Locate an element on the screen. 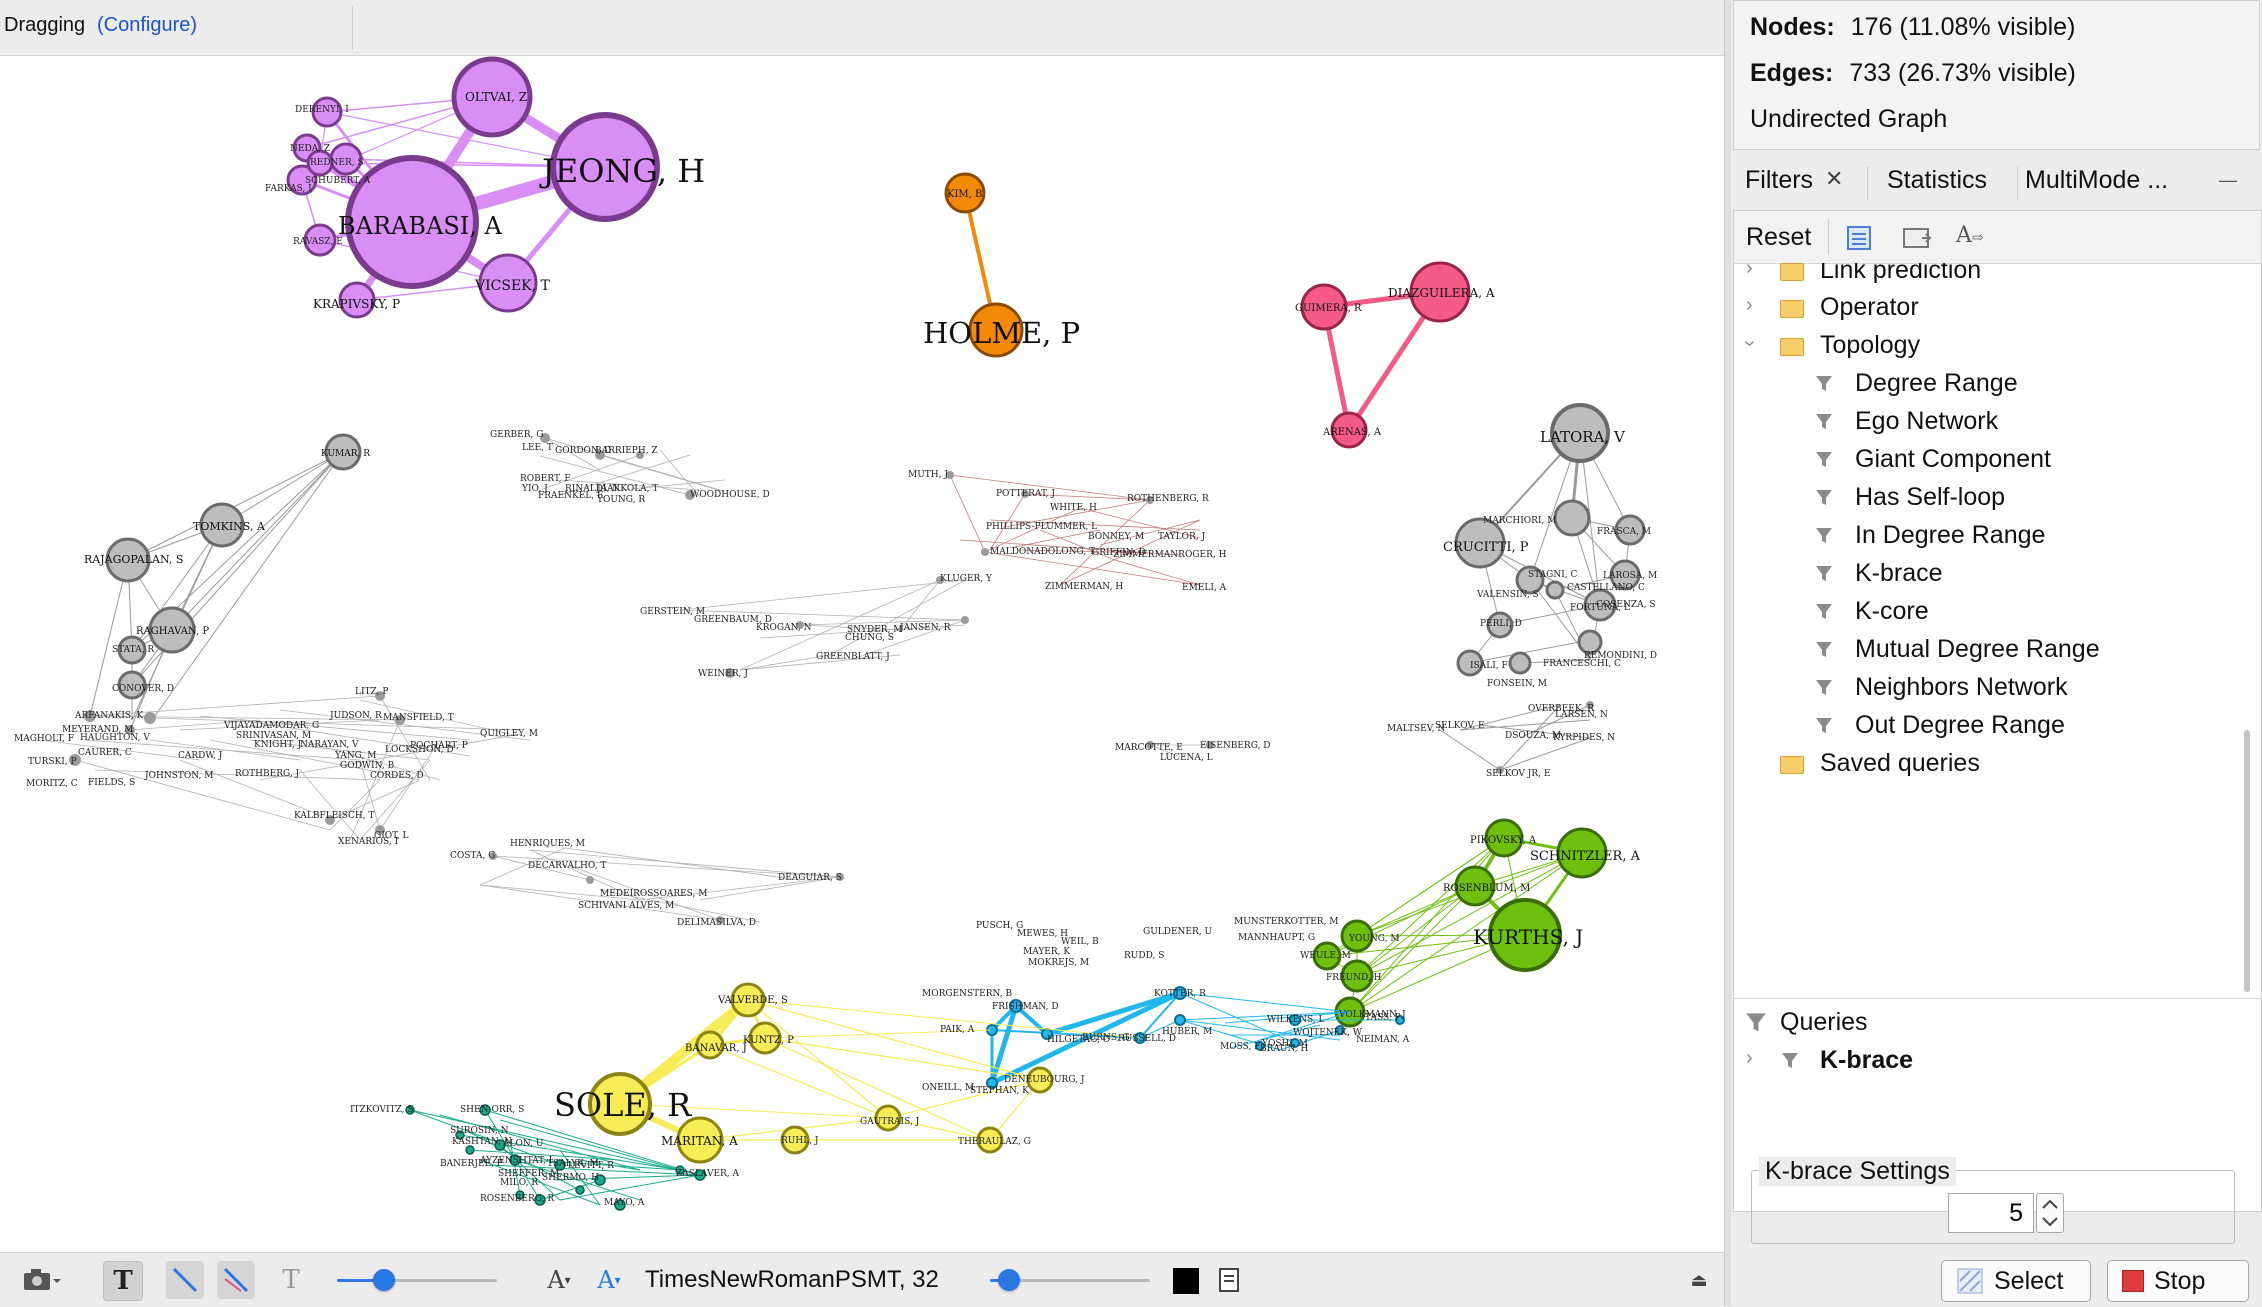 This screenshot has height=1307, width=2262. node-label: KNIGHT, J is located at coordinates (278, 745).